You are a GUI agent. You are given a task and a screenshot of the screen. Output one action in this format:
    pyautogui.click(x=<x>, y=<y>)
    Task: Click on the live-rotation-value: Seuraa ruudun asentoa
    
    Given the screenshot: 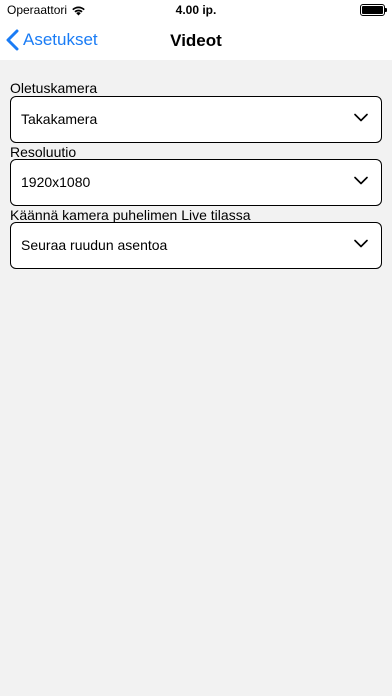 What is the action you would take?
    pyautogui.click(x=94, y=245)
    